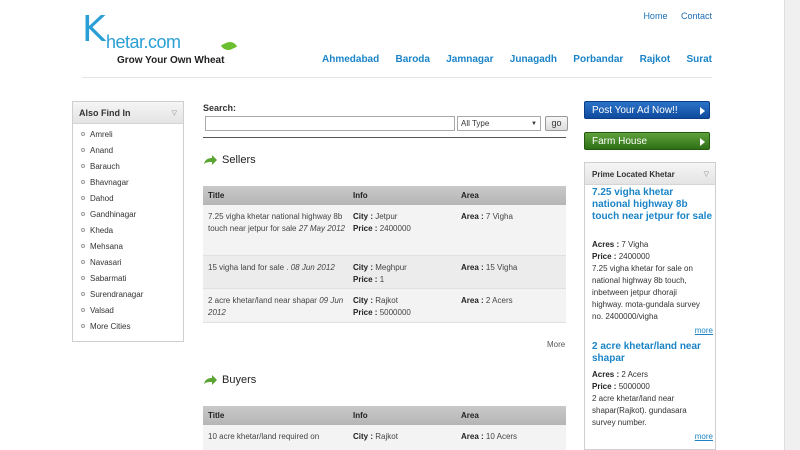  Describe the element at coordinates (128, 327) in the screenshot. I see `more-cities-item: More Cities` at that location.